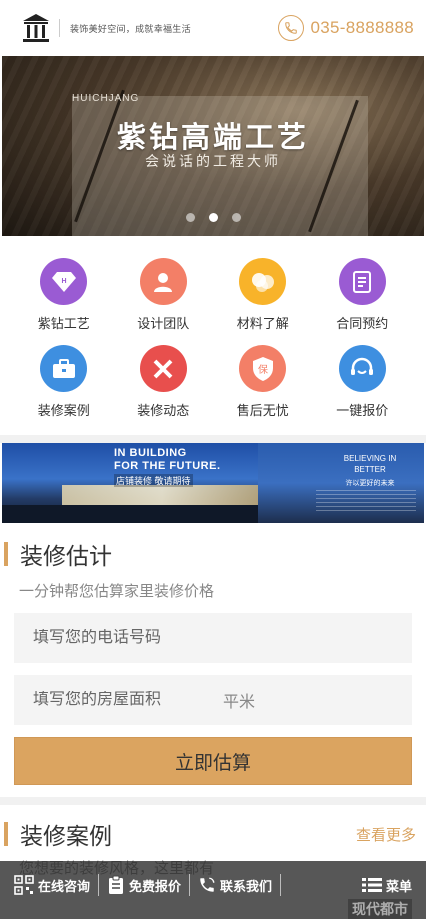  I want to click on promo-fine-print, so click(366, 501).